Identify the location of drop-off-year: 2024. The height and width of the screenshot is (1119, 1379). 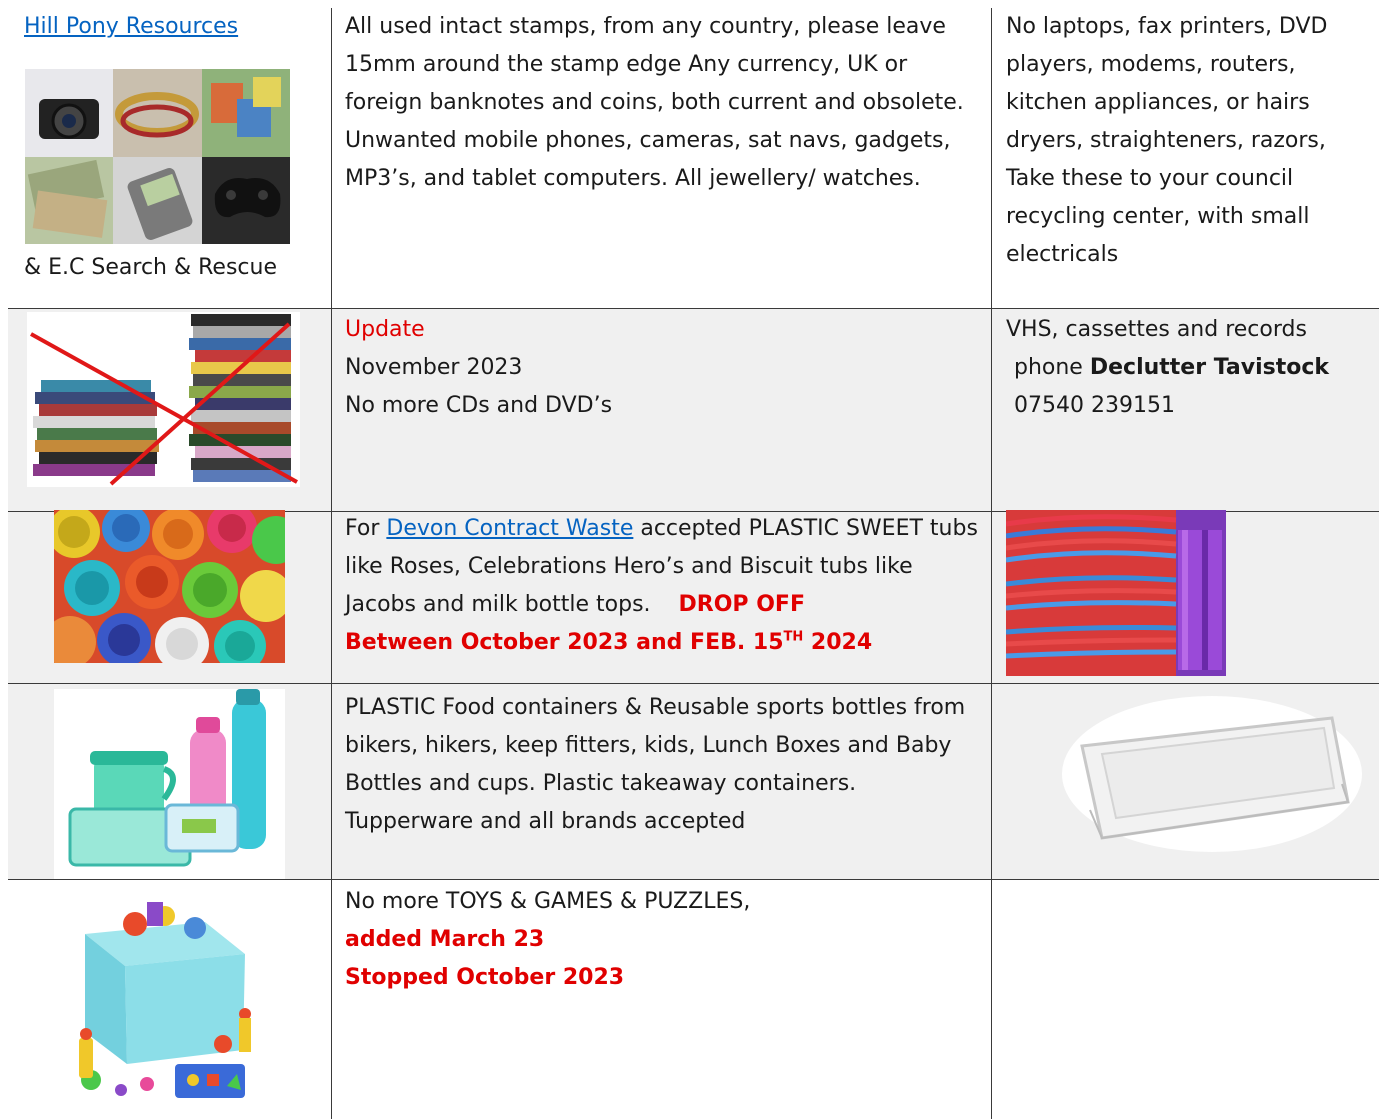
(838, 642).